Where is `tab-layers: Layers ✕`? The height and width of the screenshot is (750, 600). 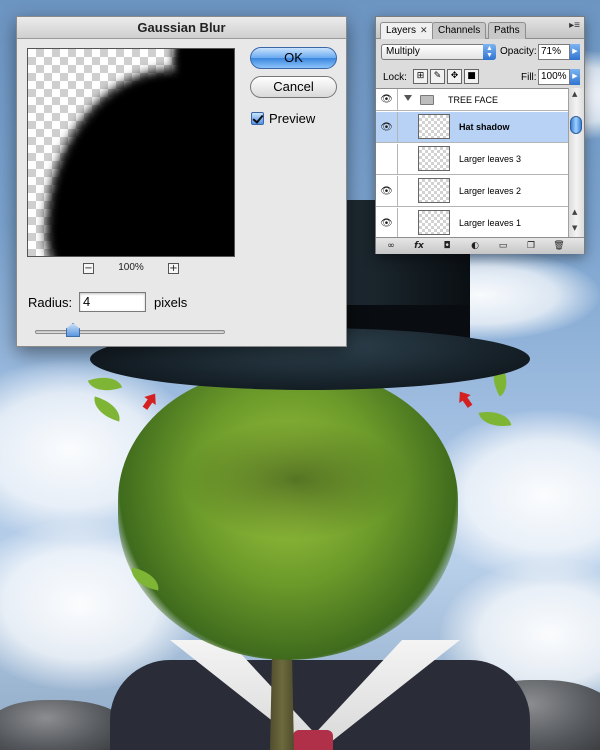 tab-layers: Layers ✕ is located at coordinates (407, 30).